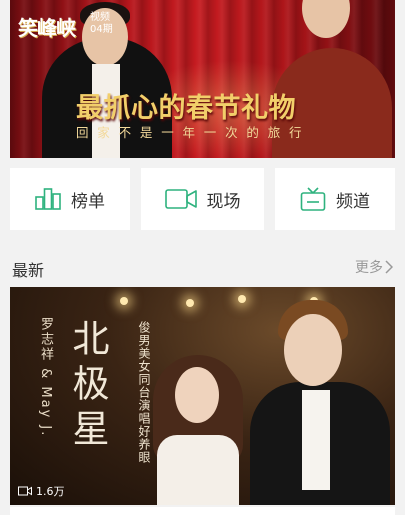 Image resolution: width=405 pixels, height=515 pixels. What do you see at coordinates (70, 199) in the screenshot?
I see `nav-tile-charts: 榜单` at bounding box center [70, 199].